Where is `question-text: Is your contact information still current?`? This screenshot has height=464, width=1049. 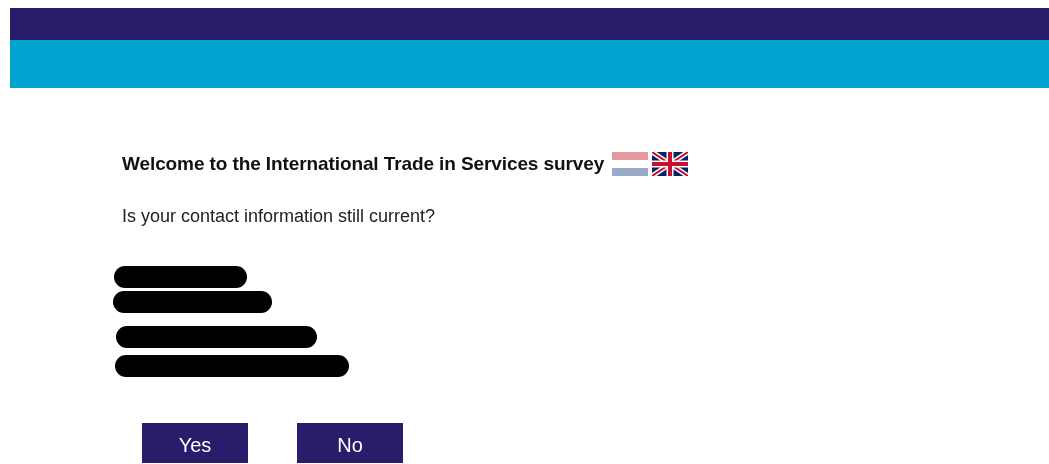 question-text: Is your contact information still current? is located at coordinates (279, 216).